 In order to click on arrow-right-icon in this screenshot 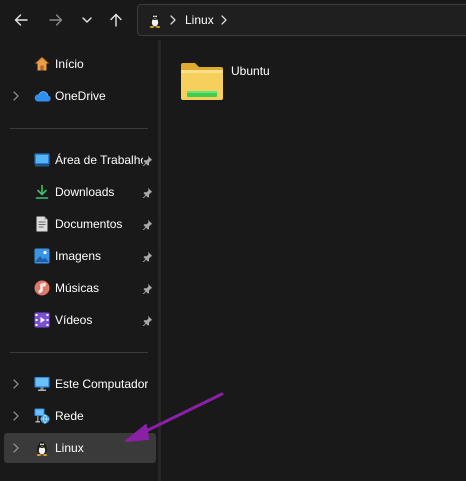, I will do `click(56, 20)`.